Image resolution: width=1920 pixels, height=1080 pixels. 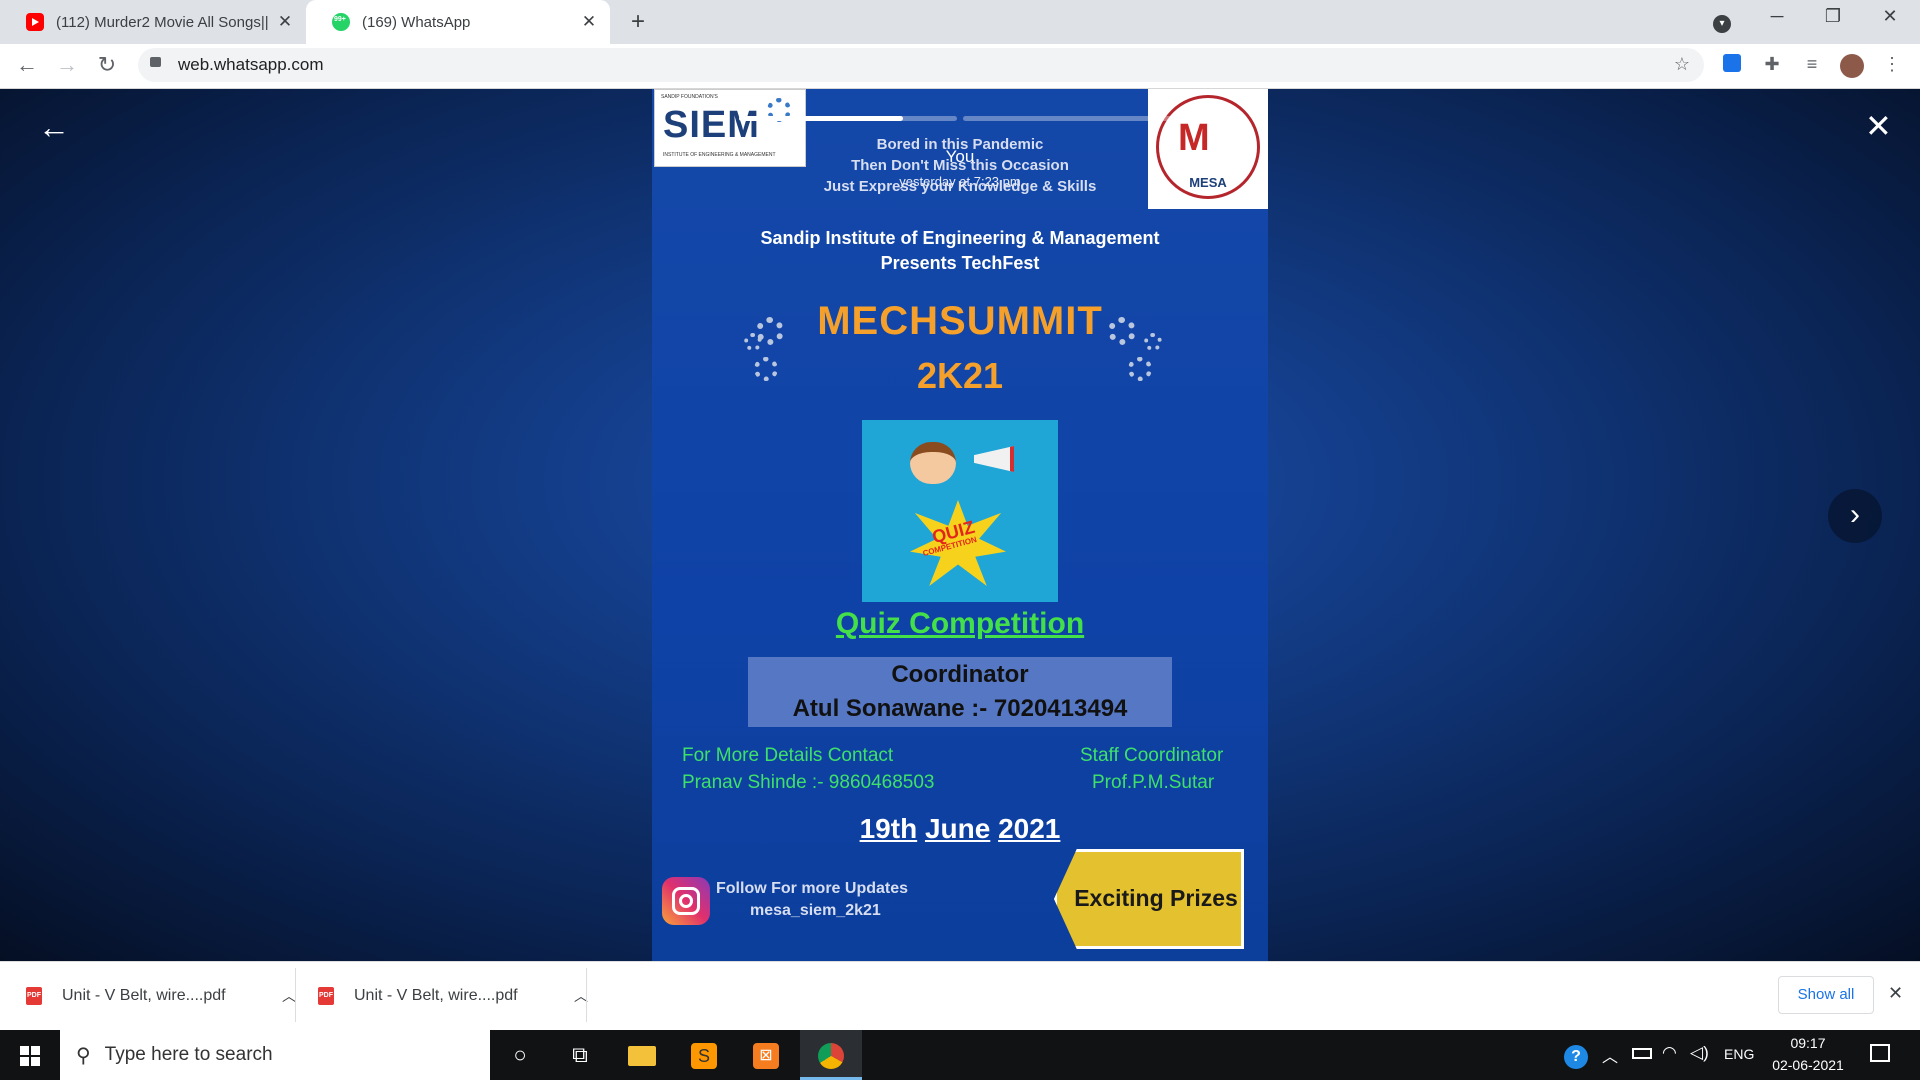 I want to click on tab-youtube: (112) Murder2 Movie All Songs|| ✕, so click(x=153, y=22).